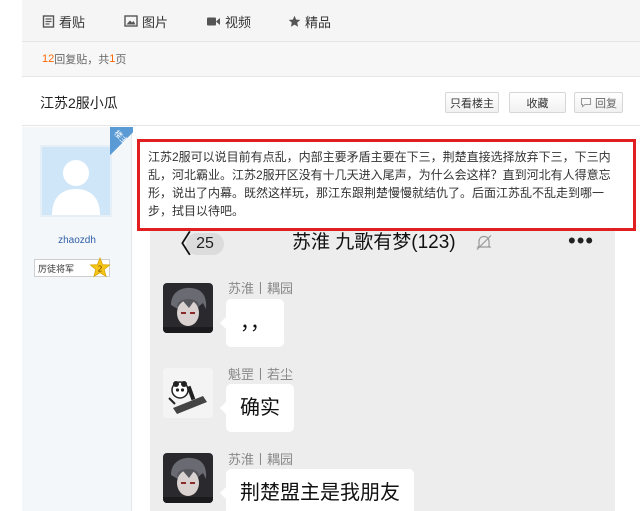 The height and width of the screenshot is (511, 640). Describe the element at coordinates (77, 240) in the screenshot. I see `username: zhaozdh` at that location.